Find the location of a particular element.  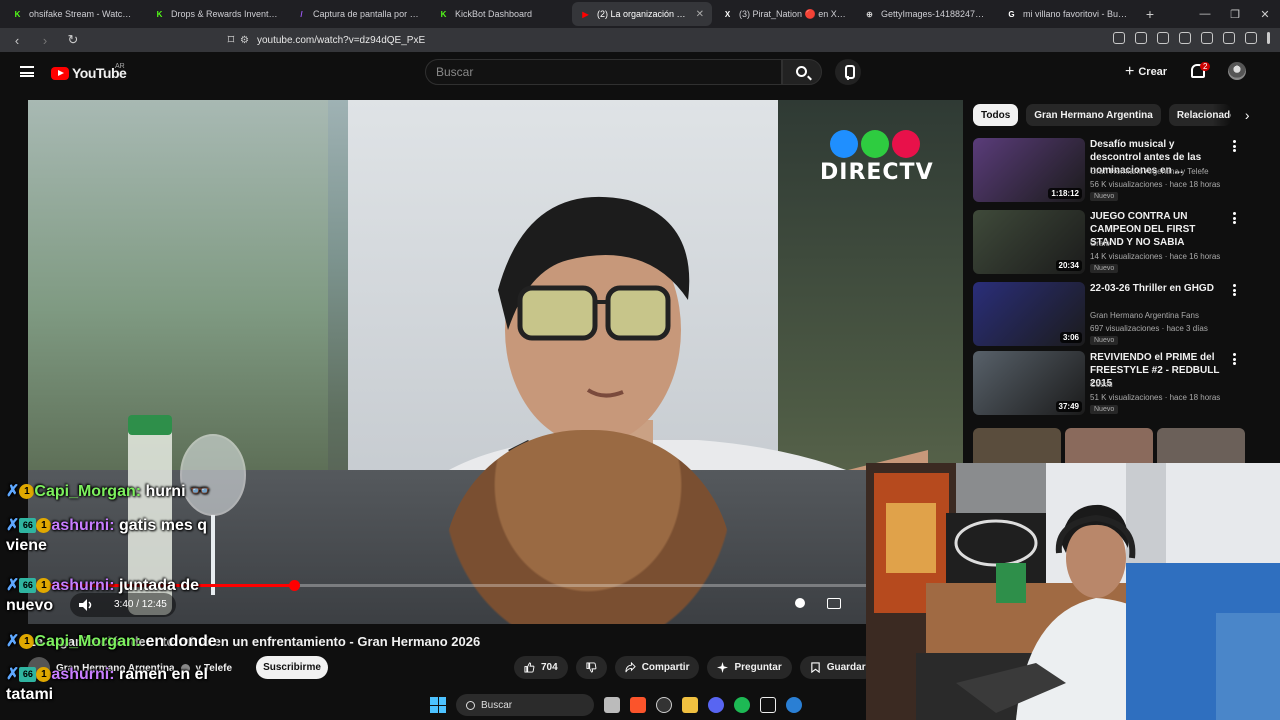

url-text: youtube.com/watch?v=dz94dQE_PxE is located at coordinates (341, 40).